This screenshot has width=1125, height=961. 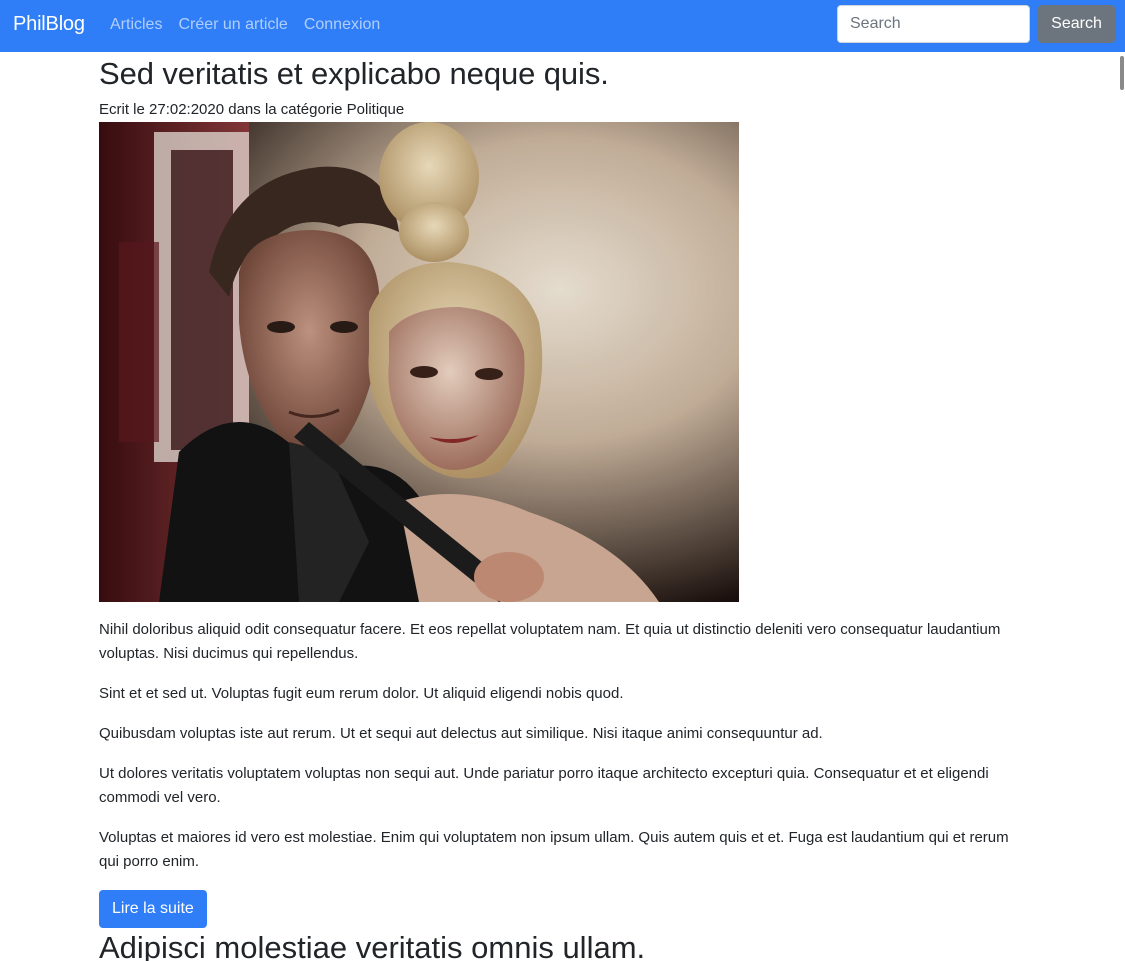 What do you see at coordinates (136, 25) in the screenshot?
I see `nav-link-articles: Articles` at bounding box center [136, 25].